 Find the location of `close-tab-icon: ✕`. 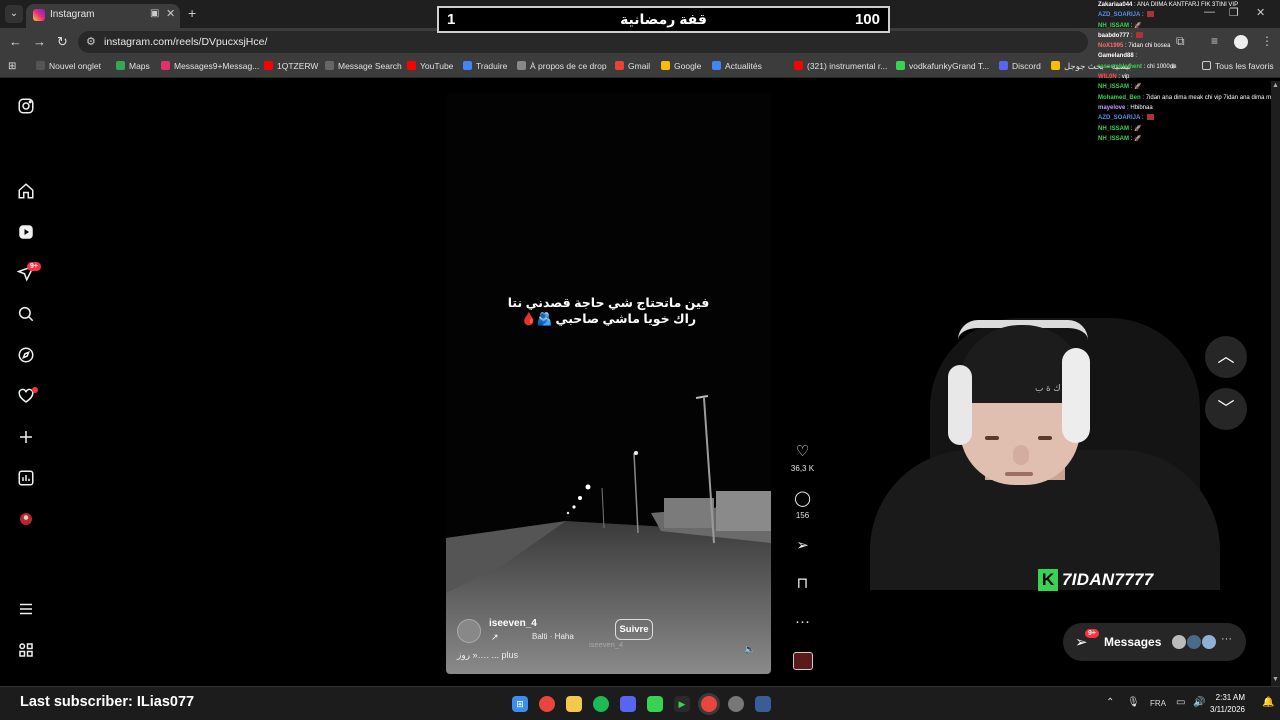

close-tab-icon: ✕ is located at coordinates (170, 13).